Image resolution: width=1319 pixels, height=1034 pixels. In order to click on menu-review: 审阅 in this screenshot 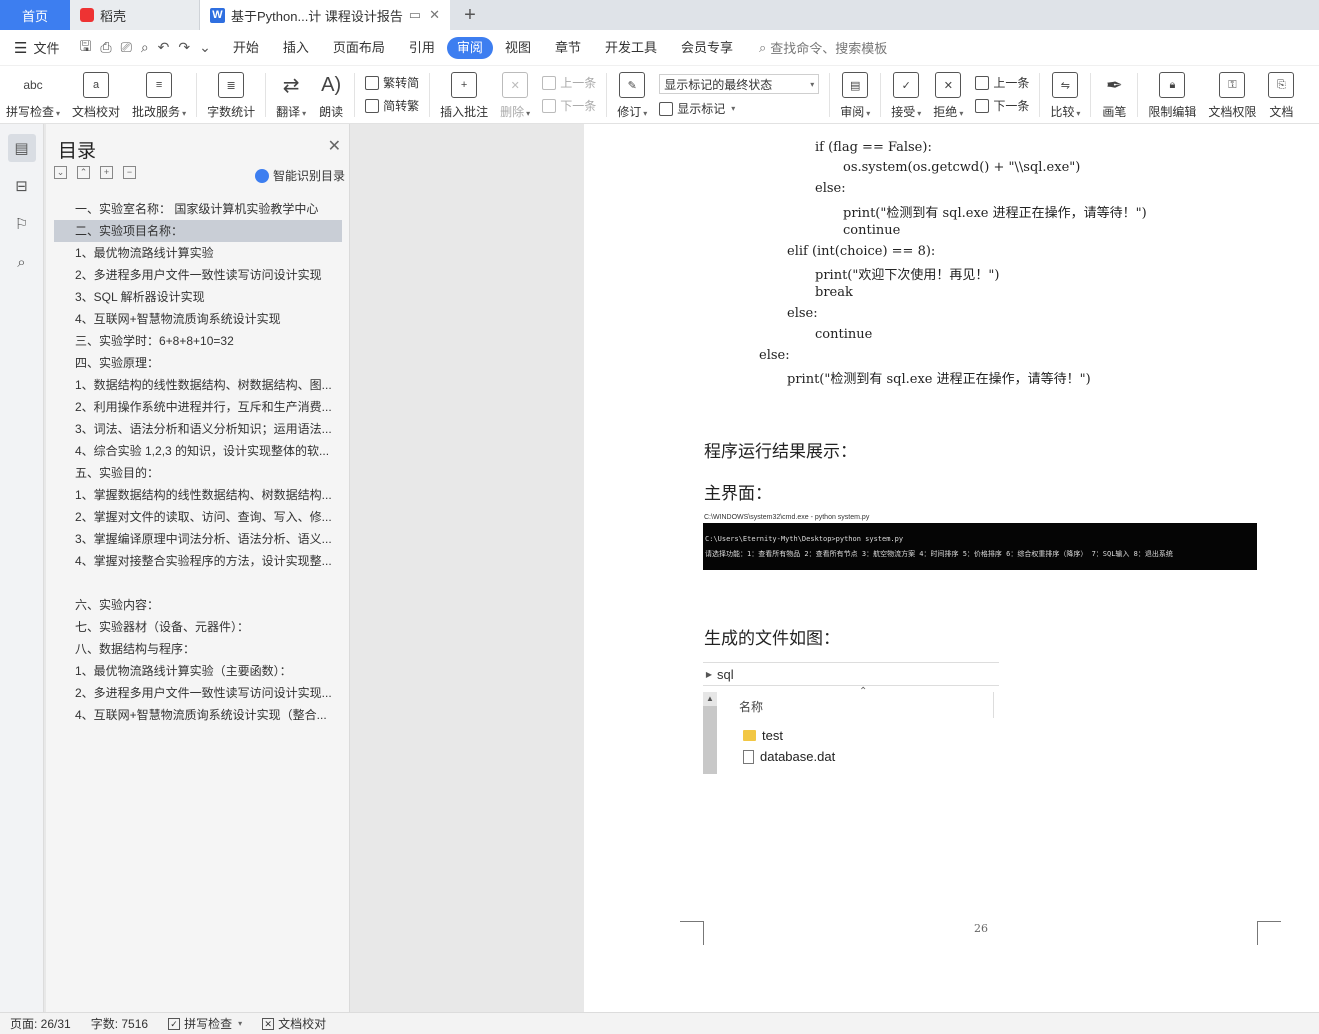, I will do `click(469, 47)`.